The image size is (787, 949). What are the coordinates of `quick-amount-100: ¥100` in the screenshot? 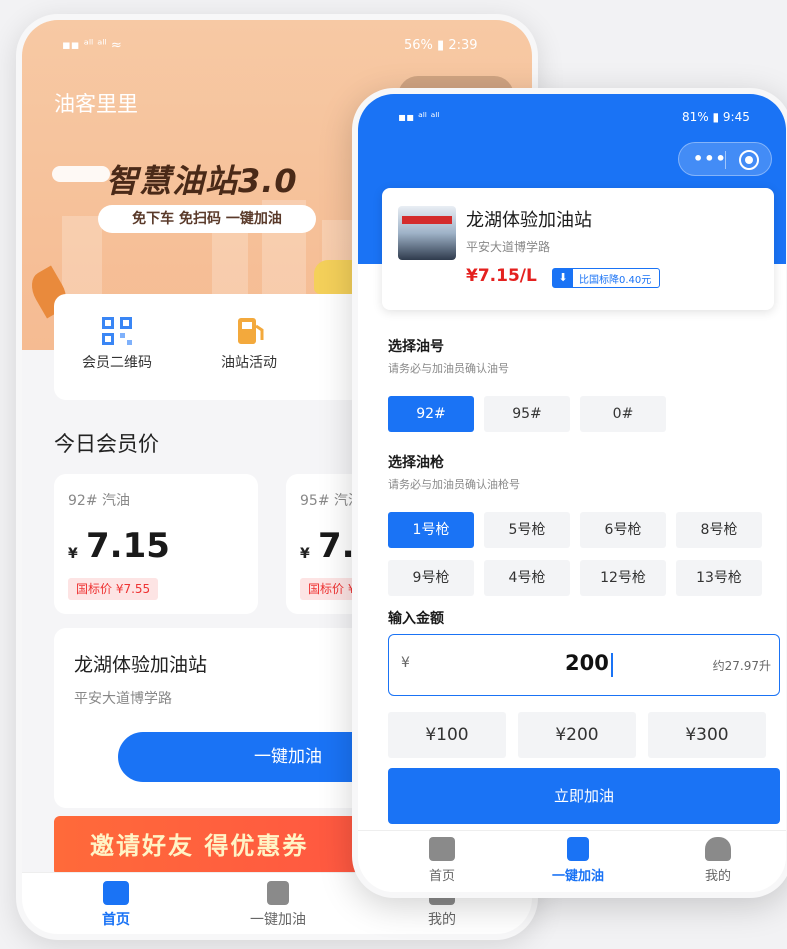 It's located at (447, 735).